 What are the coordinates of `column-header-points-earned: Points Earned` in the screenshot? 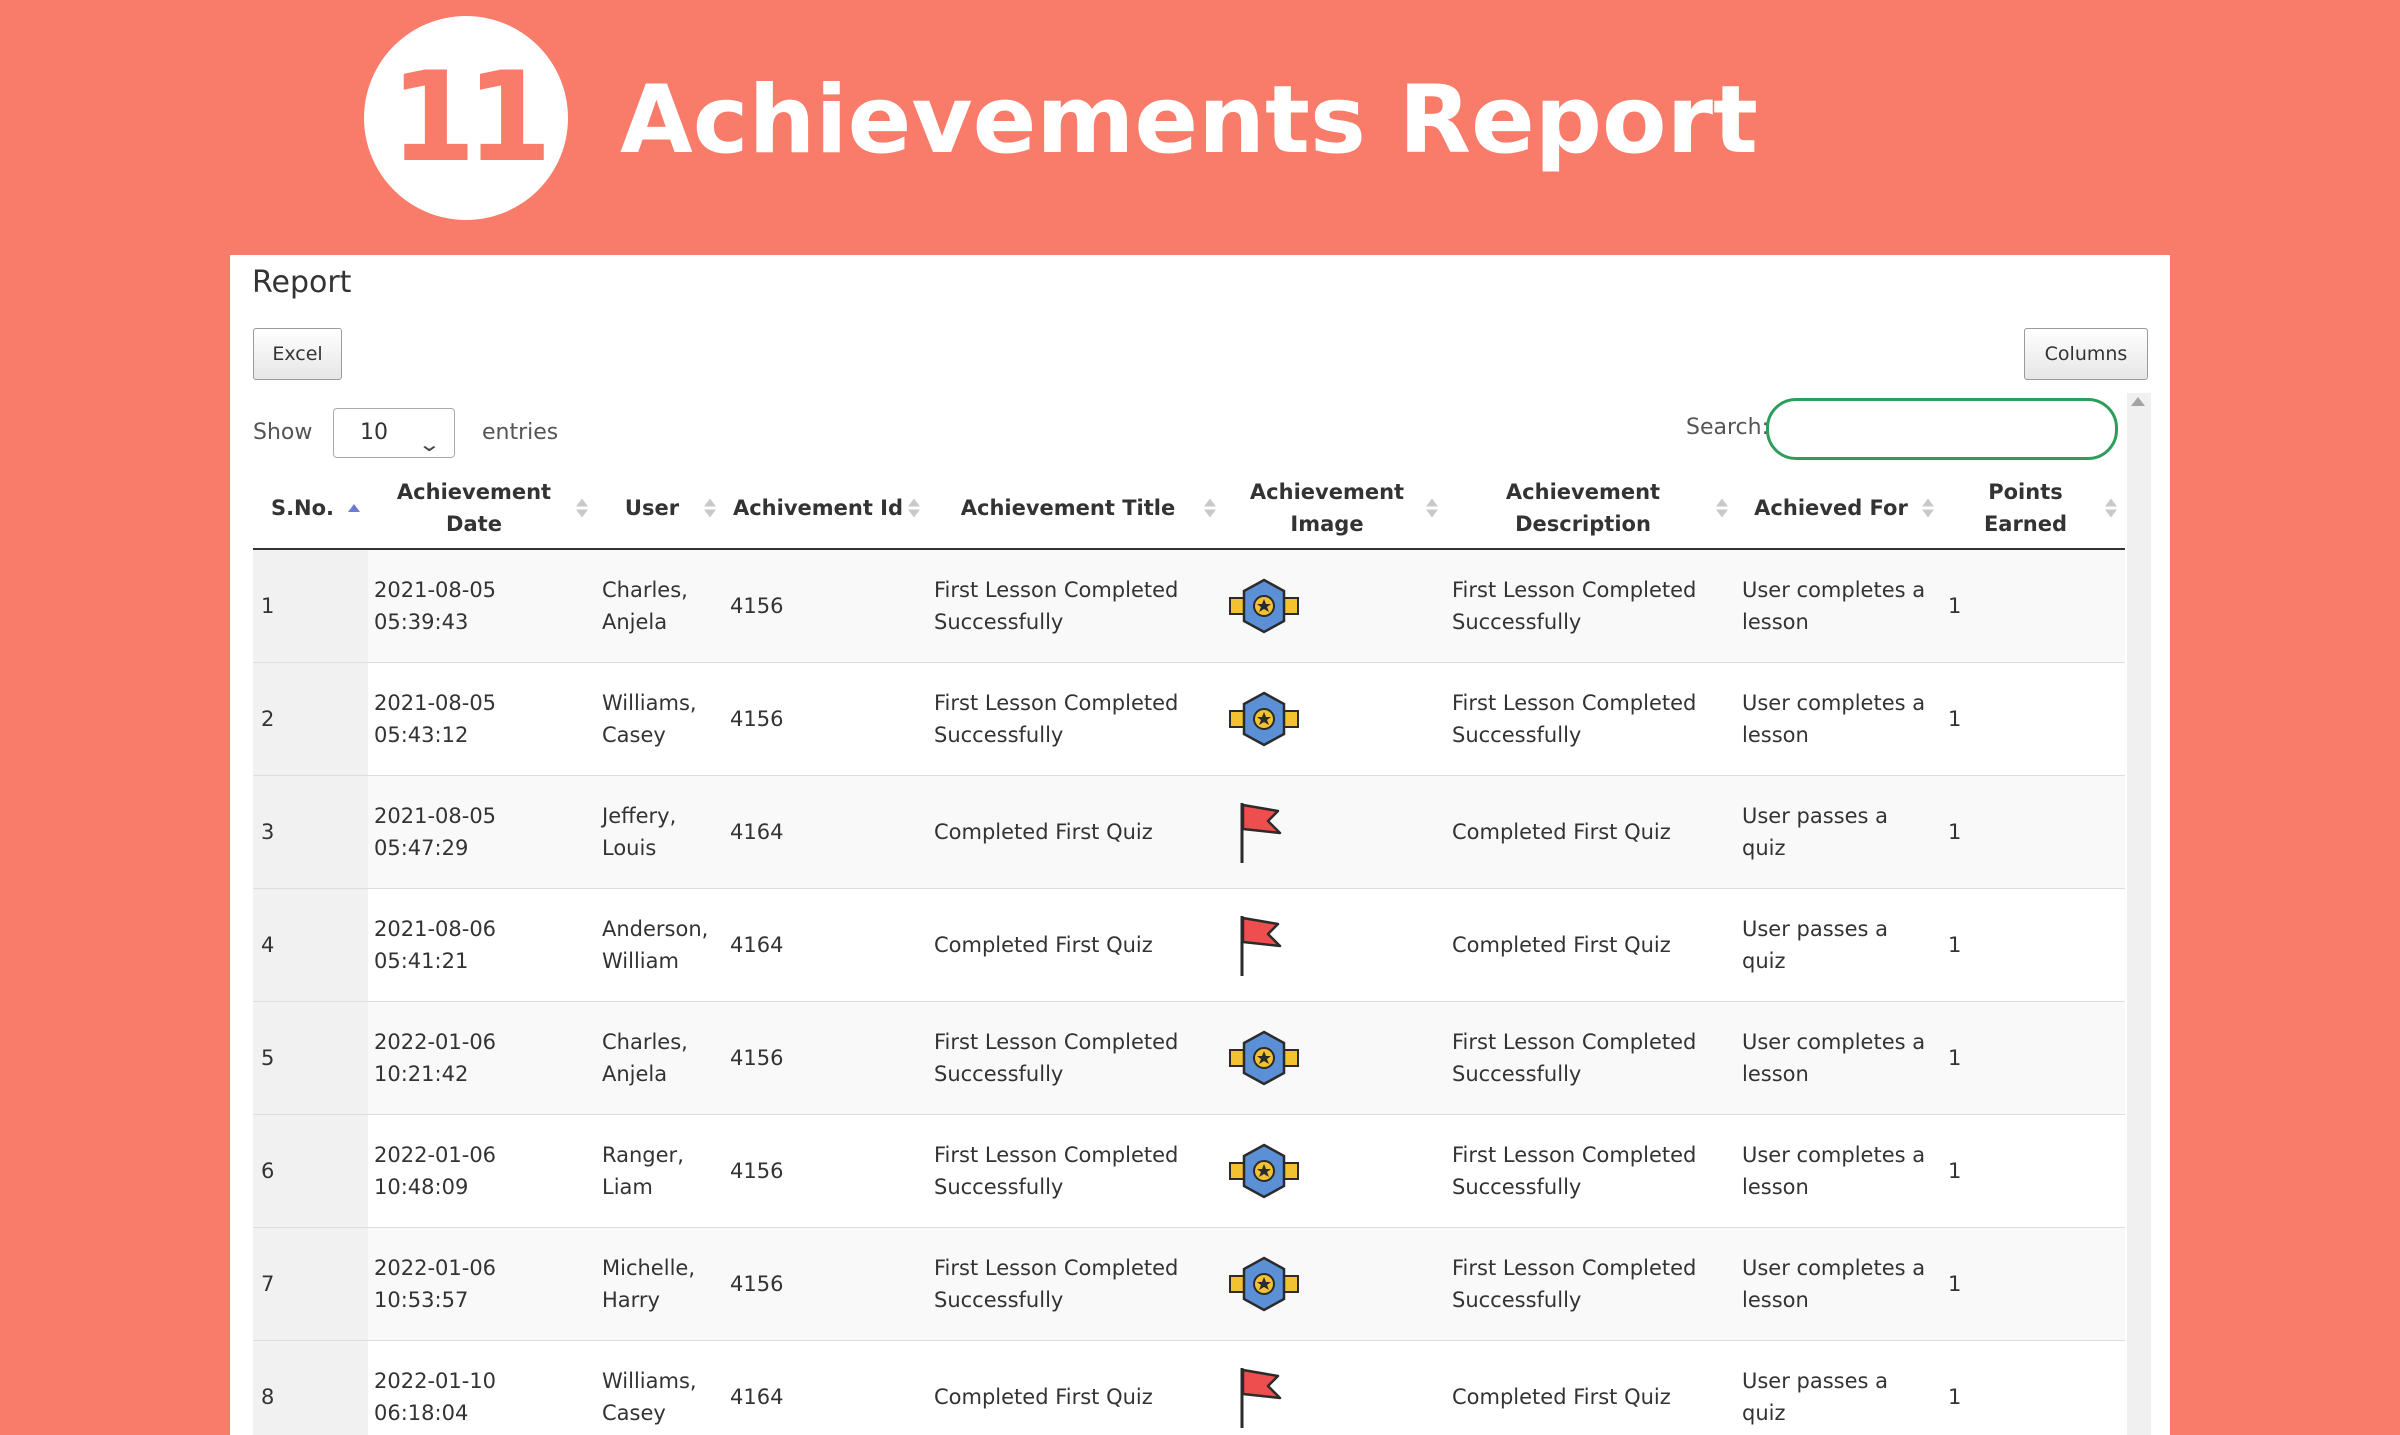 It's located at (2033, 509).